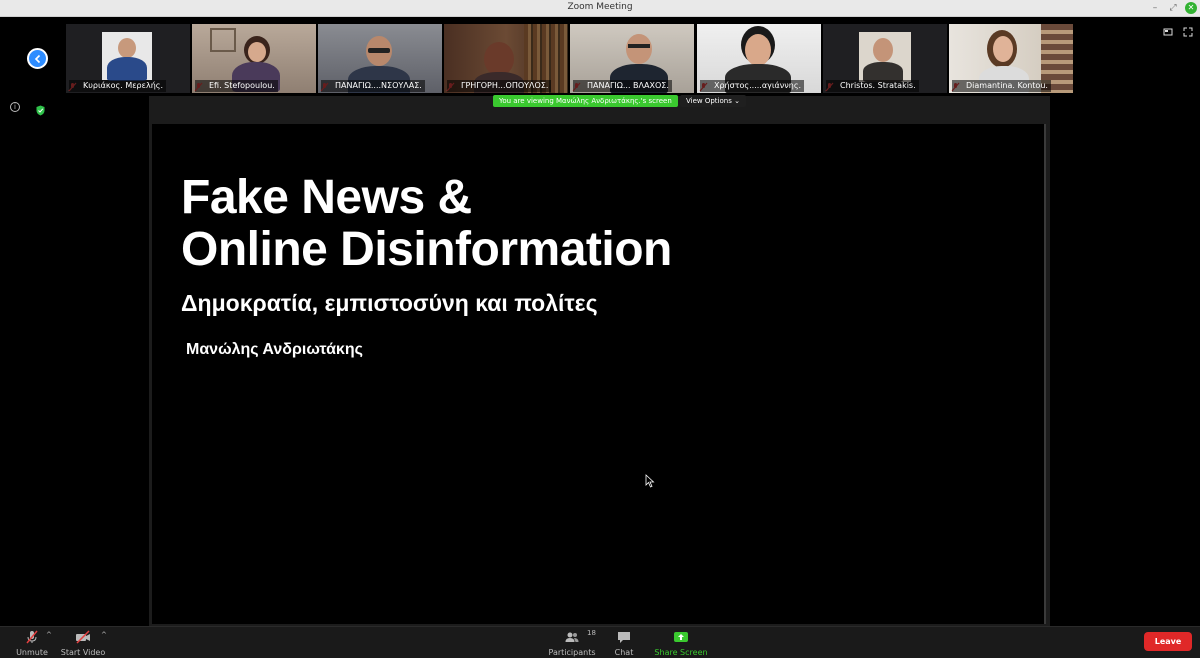 This screenshot has width=1200, height=658. Describe the element at coordinates (426, 249) in the screenshot. I see `slide-title-line-2: Online Disinformation` at that location.